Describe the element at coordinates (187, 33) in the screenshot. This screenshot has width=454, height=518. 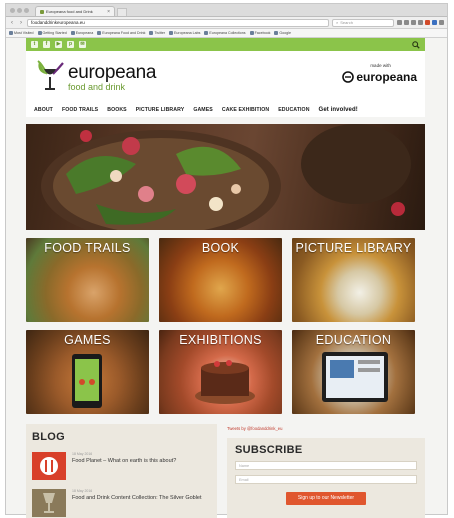
I see `bookmark-label: Europeana Labs` at that location.